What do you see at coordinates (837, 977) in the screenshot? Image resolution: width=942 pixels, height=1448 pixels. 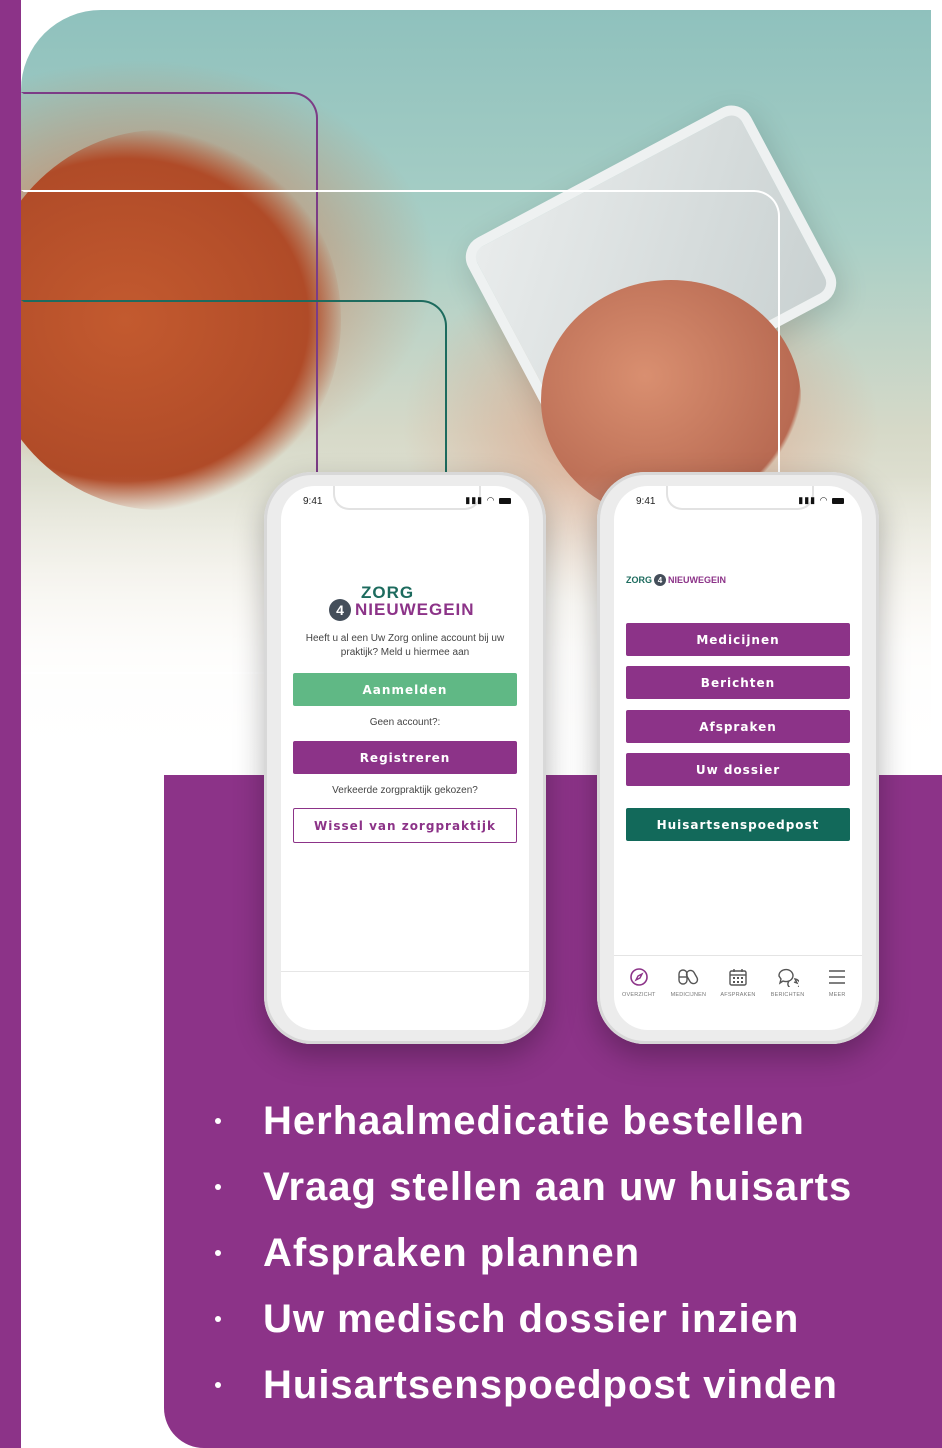 I see `hamburger-menu-icon` at bounding box center [837, 977].